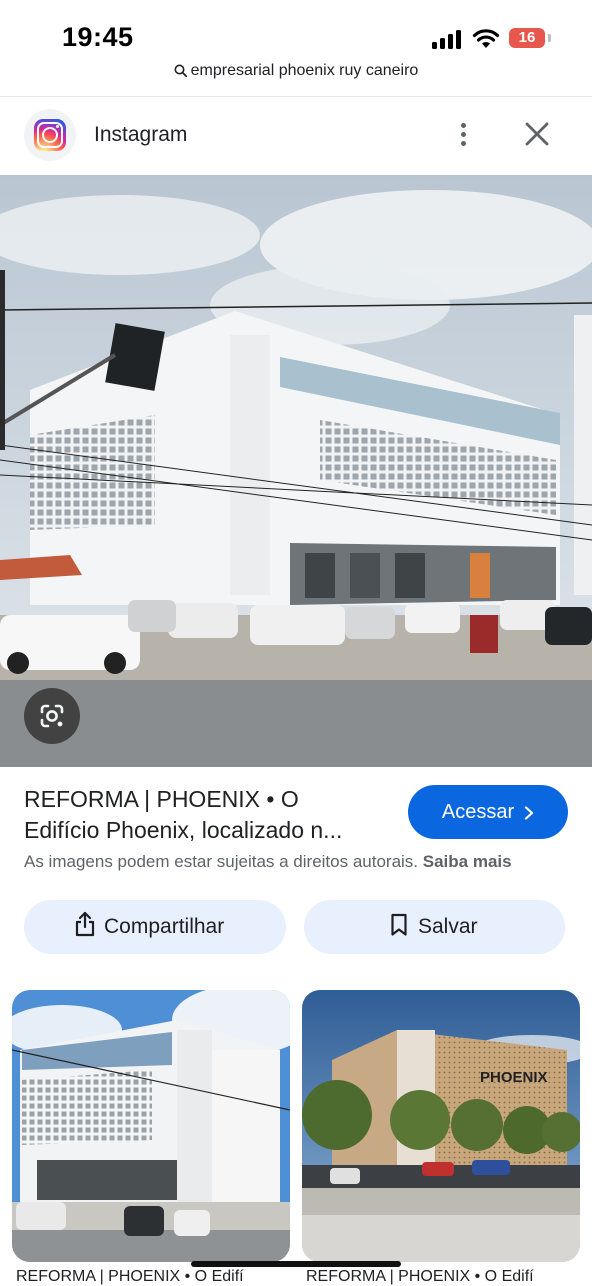 This screenshot has height=1286, width=592. Describe the element at coordinates (130, 1277) in the screenshot. I see `related-caption-1: REFORMA | PHOENIX • O Edifí` at that location.